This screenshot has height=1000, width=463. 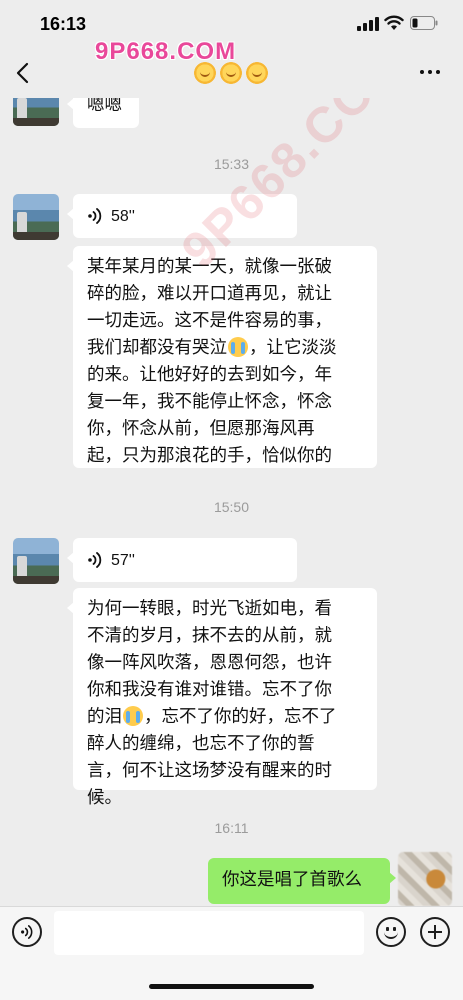 What do you see at coordinates (425, 879) in the screenshot?
I see `my-avatar` at bounding box center [425, 879].